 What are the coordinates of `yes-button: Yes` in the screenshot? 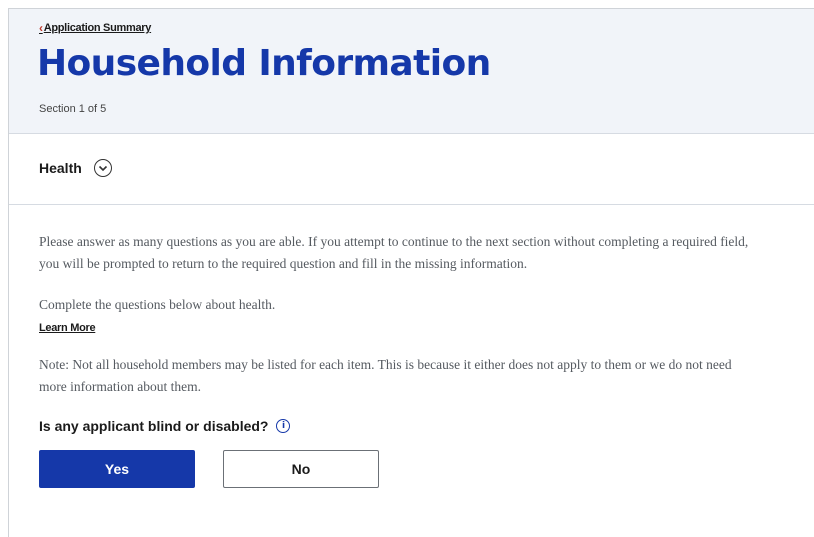 It's located at (117, 469).